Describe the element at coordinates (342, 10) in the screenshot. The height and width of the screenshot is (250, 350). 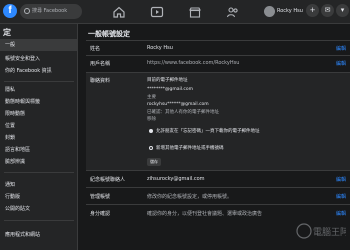
I see `account-menu-icon: ▾` at that location.